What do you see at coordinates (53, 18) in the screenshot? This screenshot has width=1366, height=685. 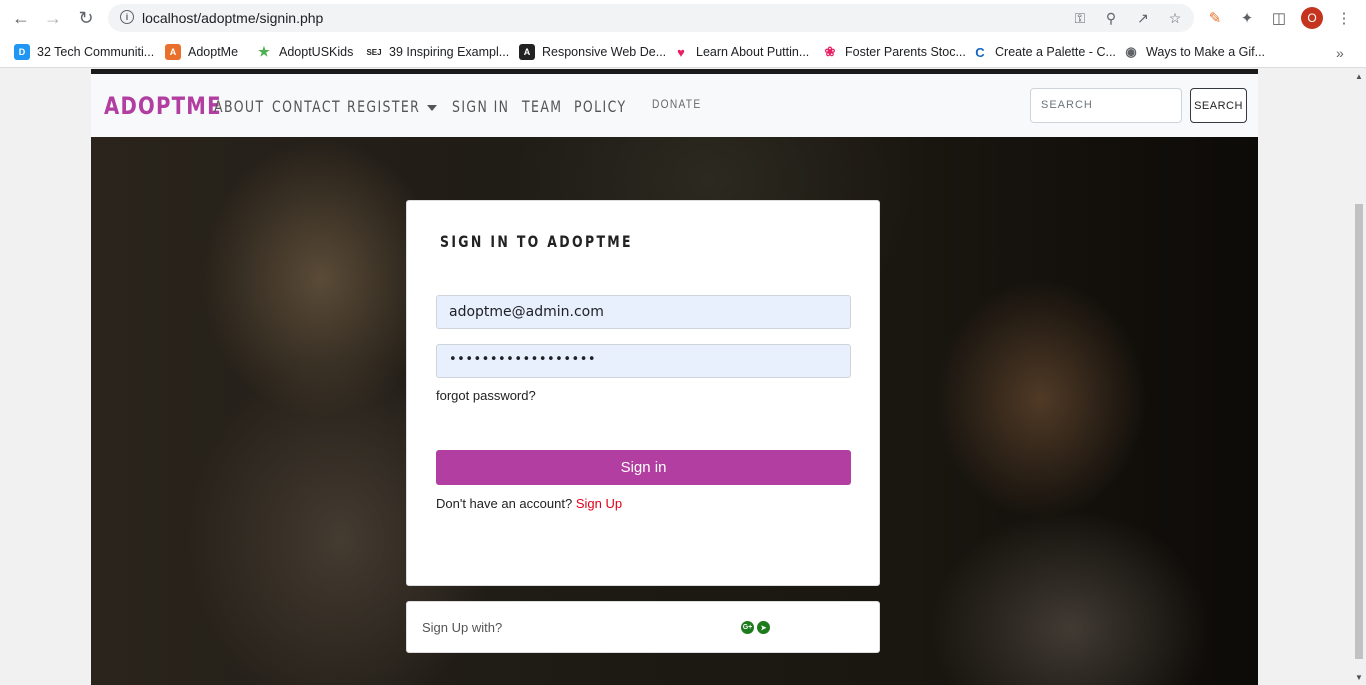 I see `forward-arrow-icon: →` at bounding box center [53, 18].